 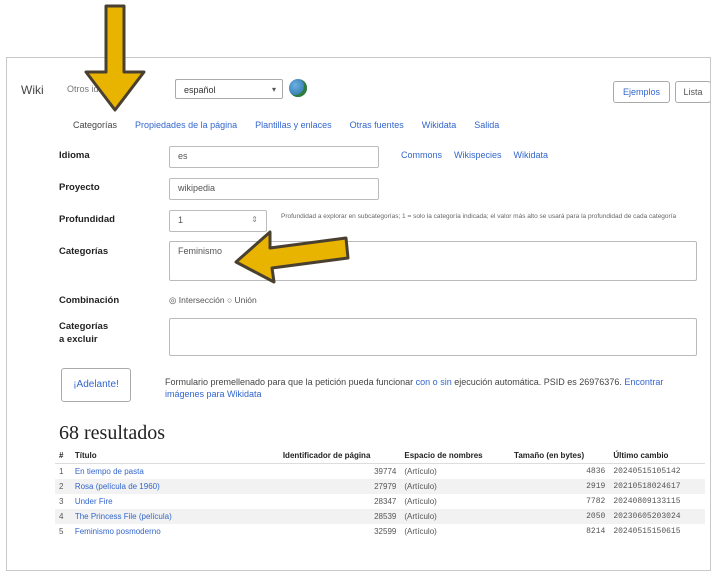 What do you see at coordinates (486, 125) in the screenshot?
I see `tab-salida: Salida` at bounding box center [486, 125].